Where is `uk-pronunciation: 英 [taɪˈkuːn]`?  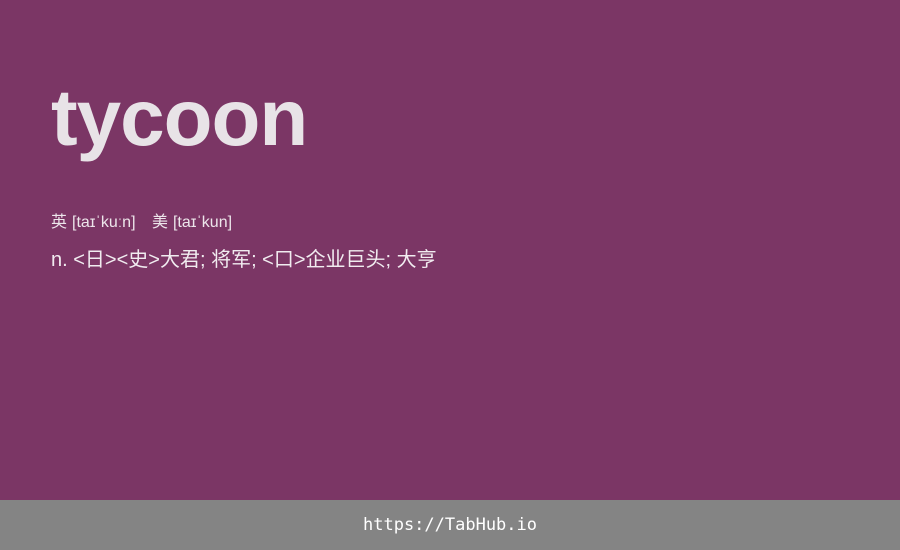
uk-pronunciation: 英 [taɪˈkuːn] is located at coordinates (93, 223).